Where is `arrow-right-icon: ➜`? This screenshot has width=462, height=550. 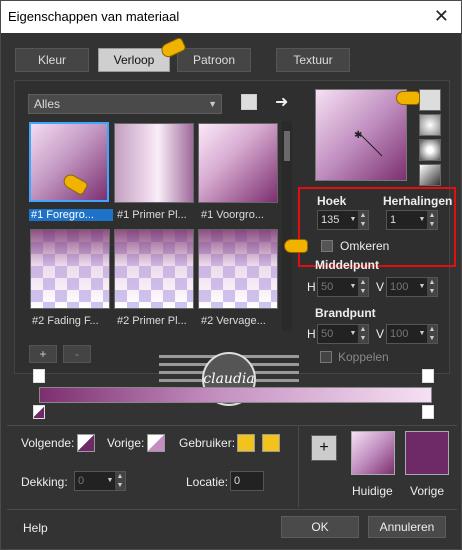
arrow-right-icon: ➜ is located at coordinates (281, 102).